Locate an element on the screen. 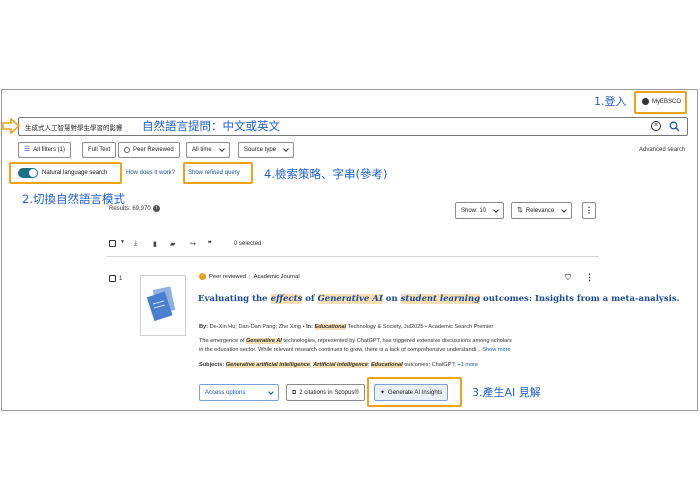 This screenshot has height=500, width=700. generate-ai-insights-button: ✦ Generate AI Insights is located at coordinates (411, 392).